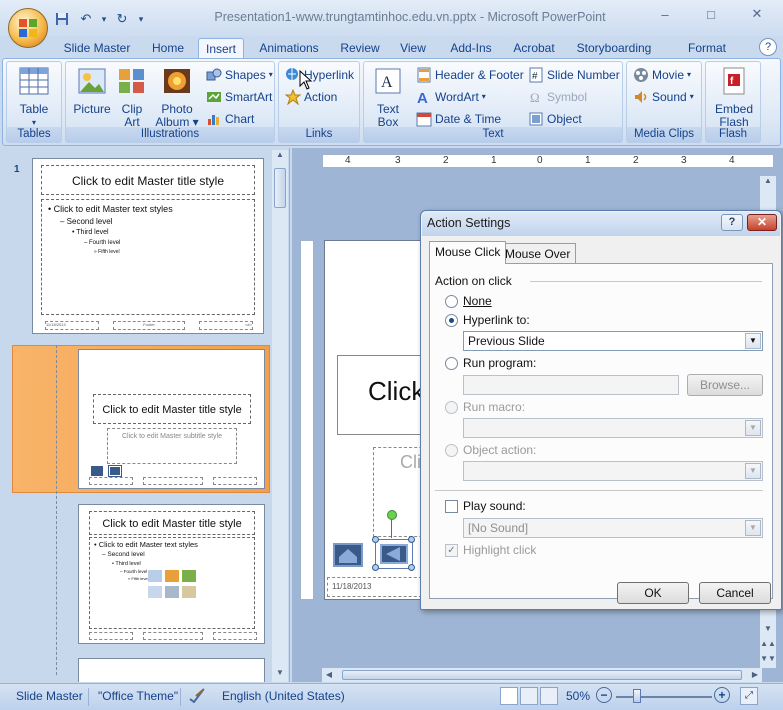  Describe the element at coordinates (757, 14) in the screenshot. I see `close-button: ✕` at that location.